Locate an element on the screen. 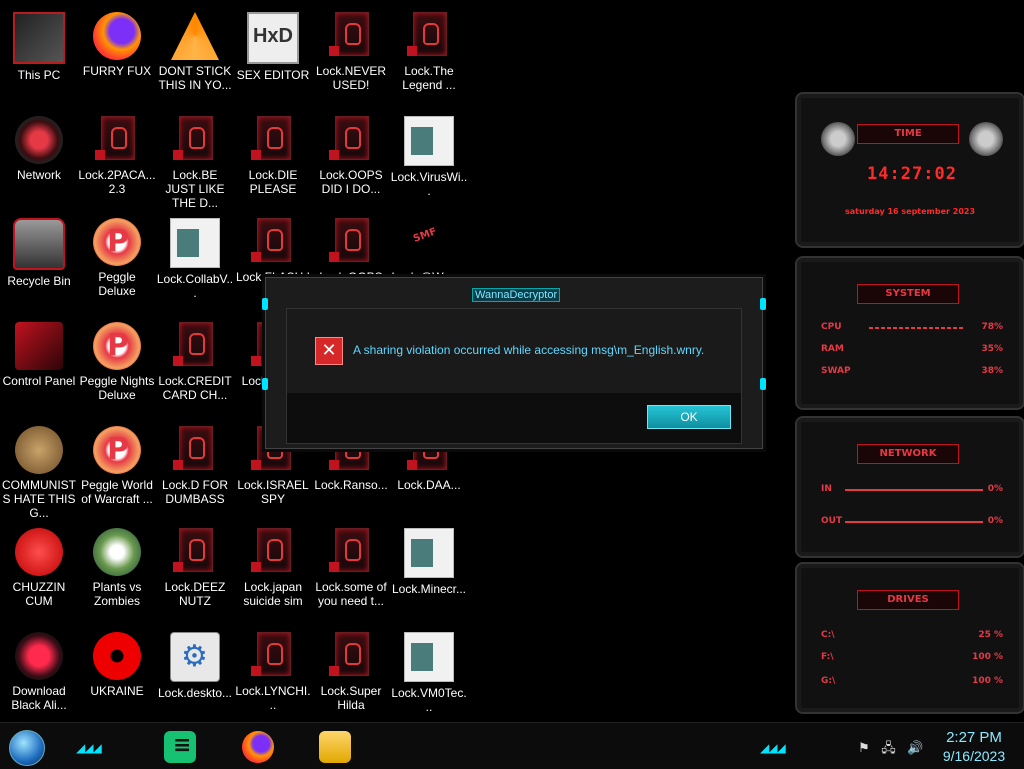 This screenshot has height=769, width=1024. widget-date: saturday 16 september 2023 is located at coordinates (910, 211).